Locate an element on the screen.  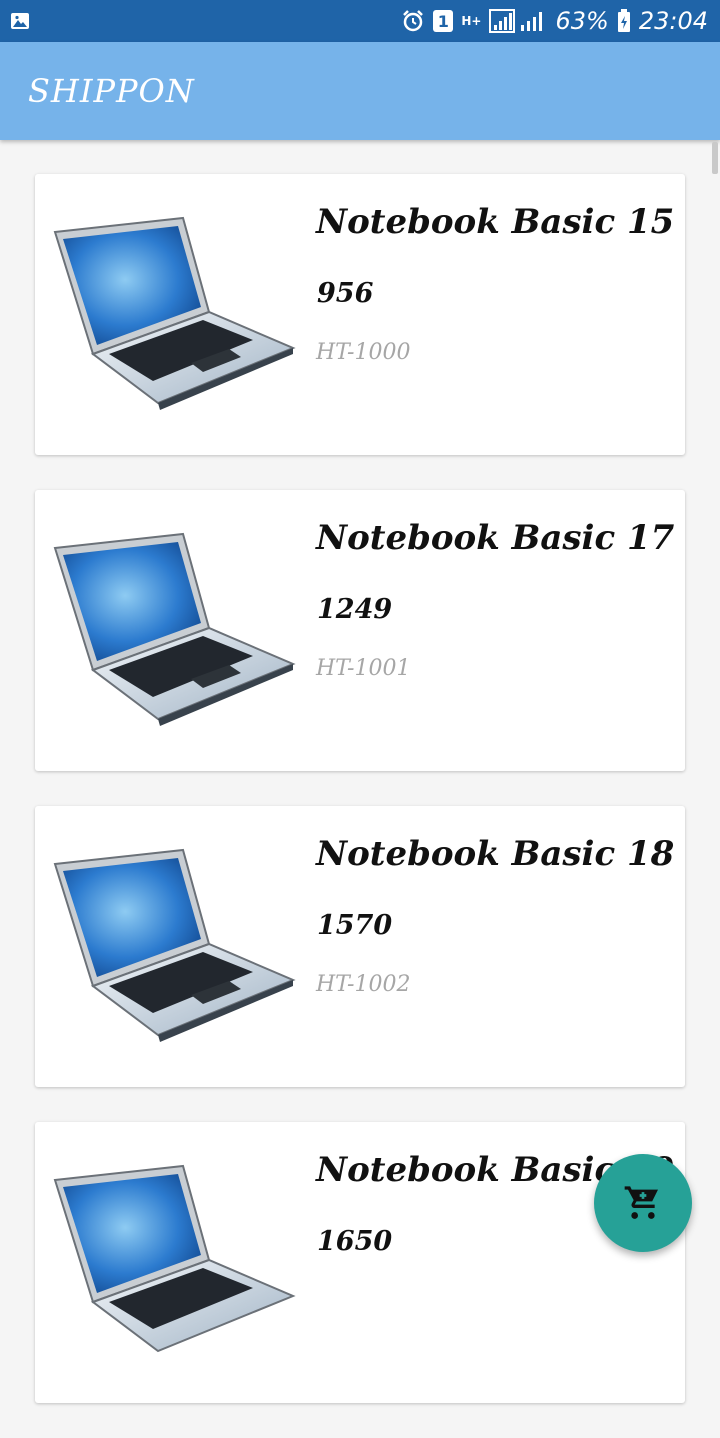
add-to-cart-icon is located at coordinates (641, 1202).